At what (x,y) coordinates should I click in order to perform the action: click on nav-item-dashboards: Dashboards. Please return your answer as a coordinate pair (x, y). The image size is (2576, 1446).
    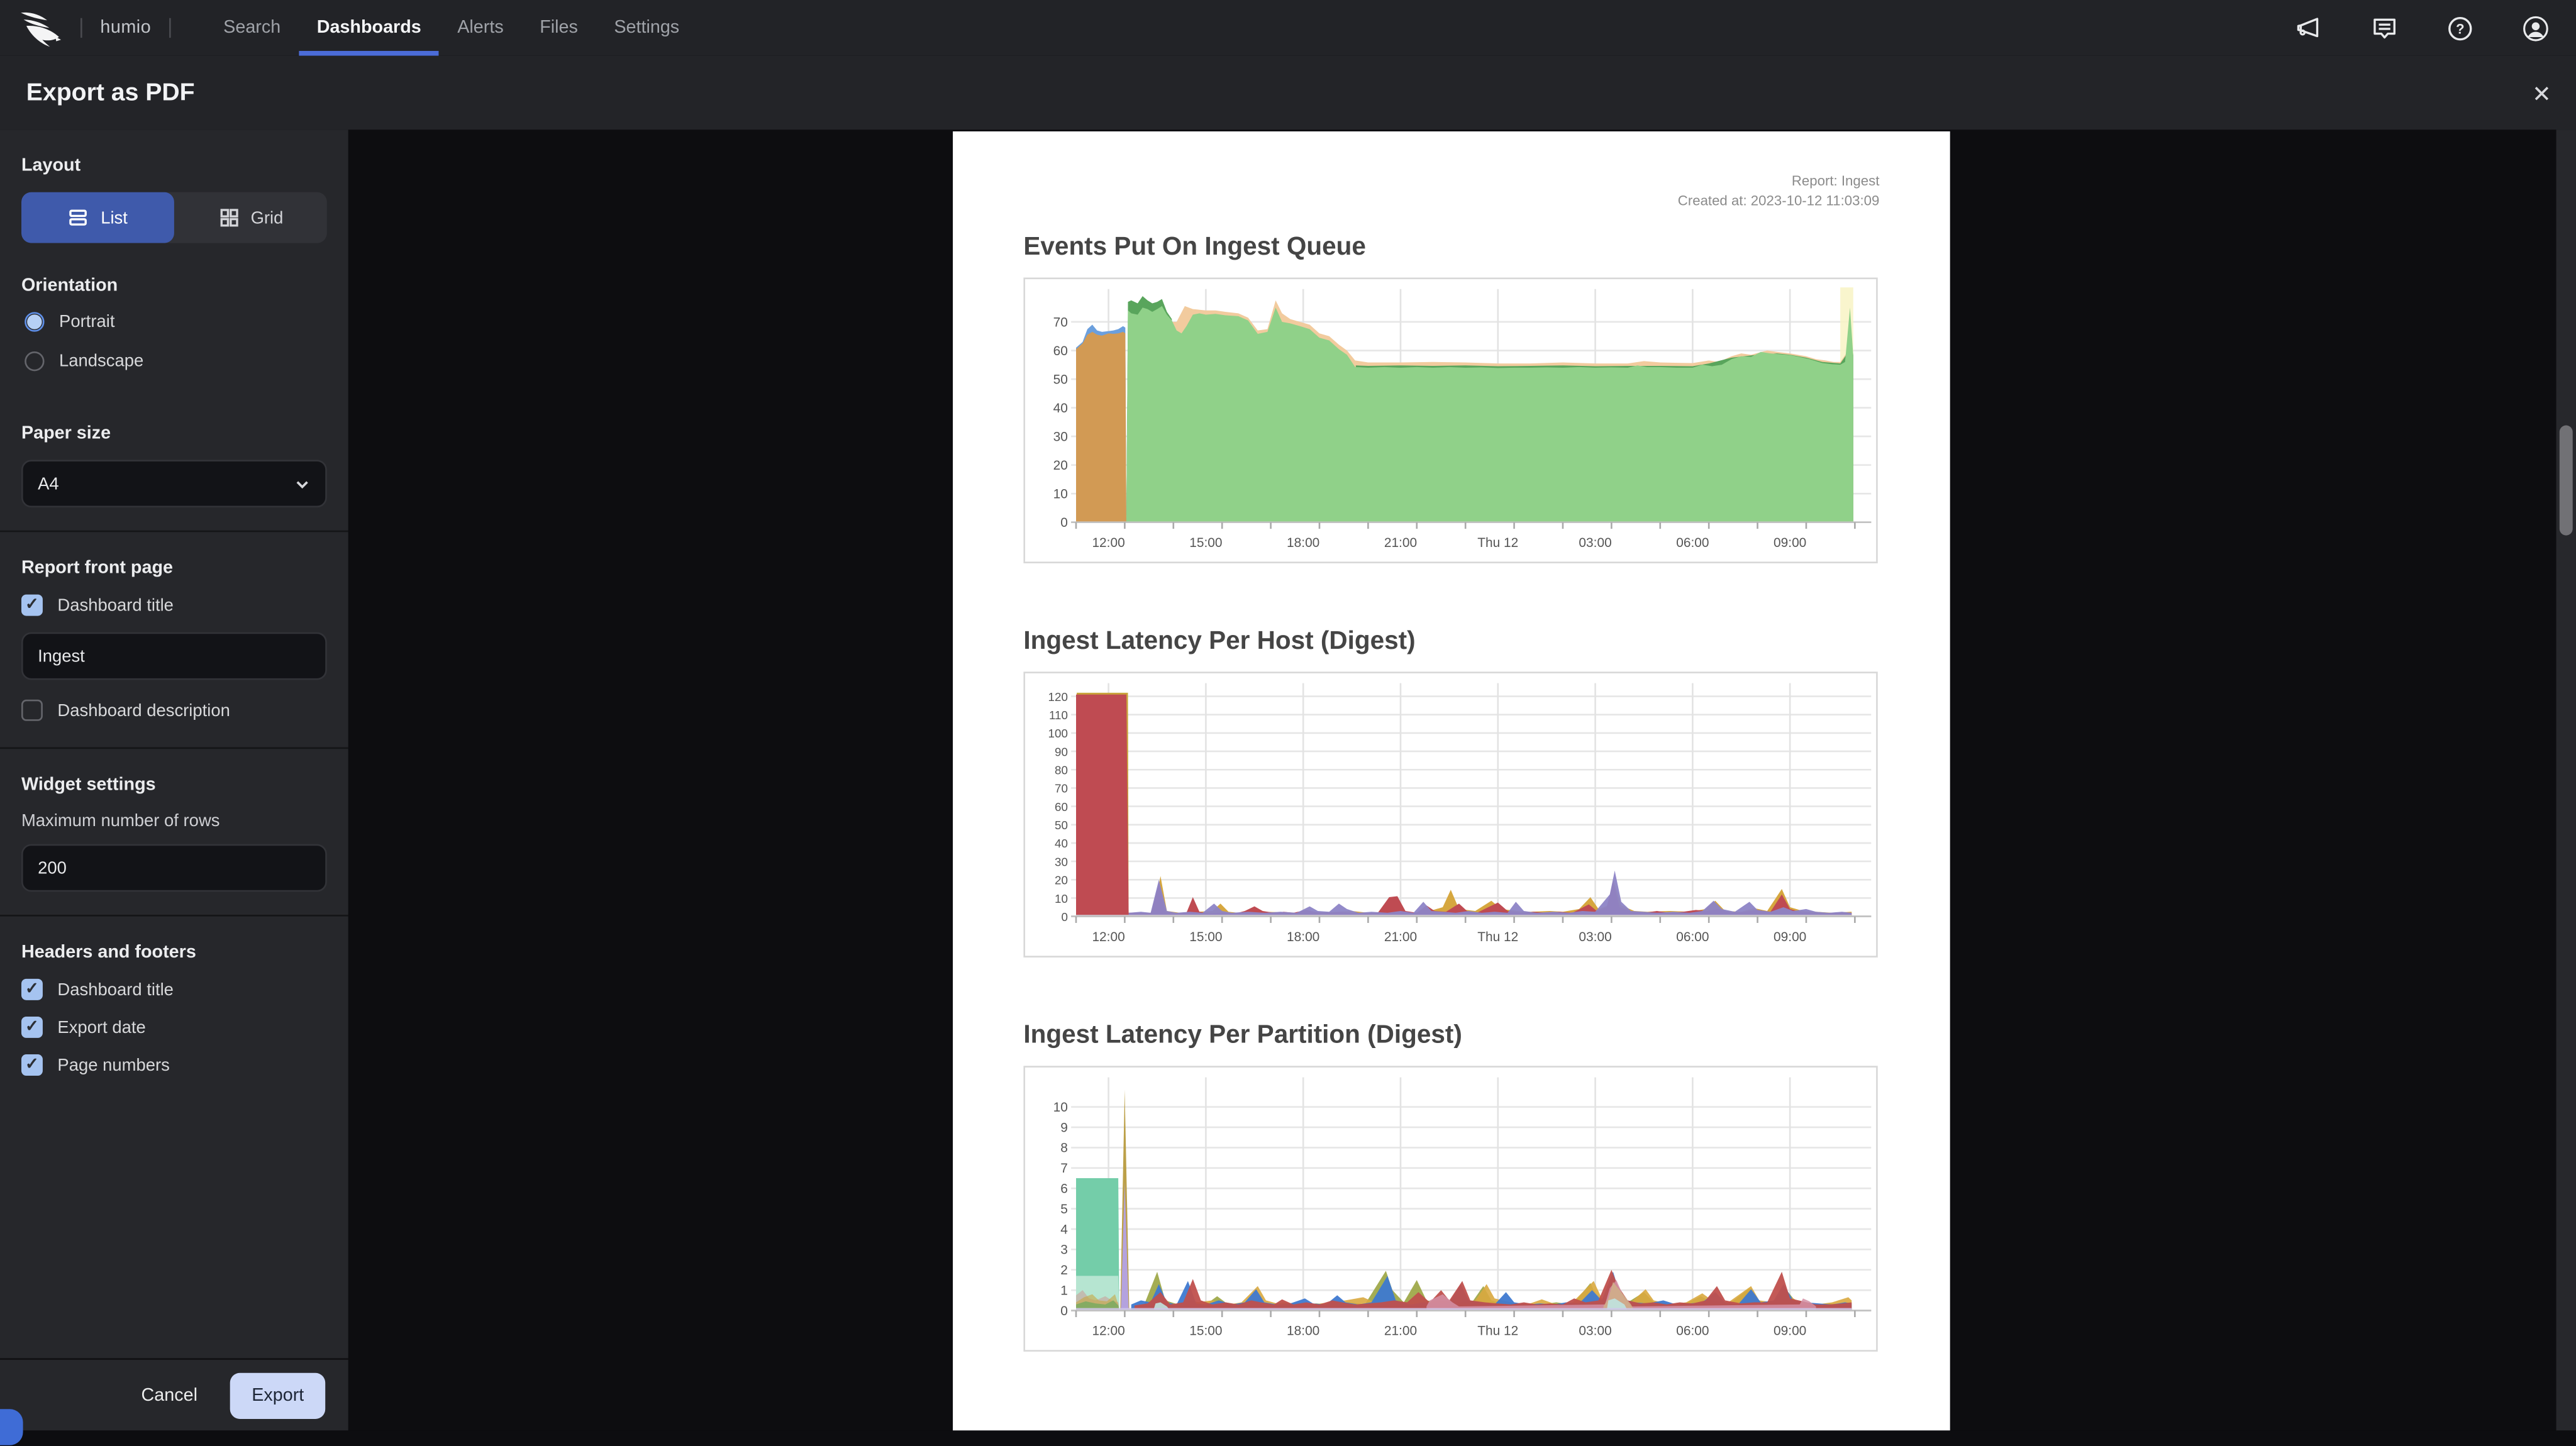
    Looking at the image, I should click on (369, 28).